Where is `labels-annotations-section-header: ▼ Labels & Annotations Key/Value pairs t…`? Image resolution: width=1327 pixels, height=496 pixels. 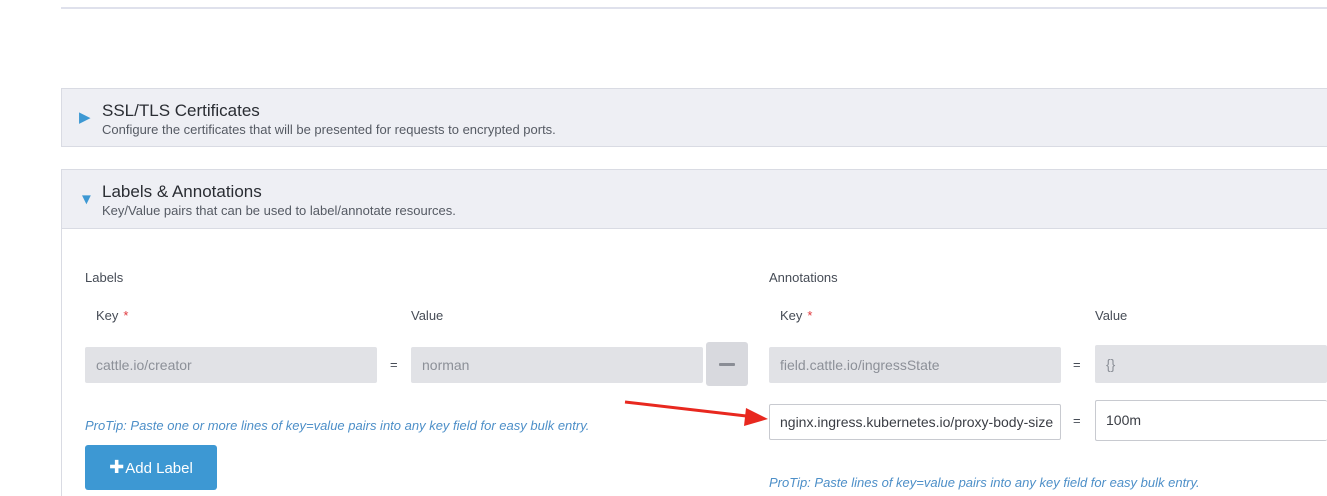 labels-annotations-section-header: ▼ Labels & Annotations Key/Value pairs t… is located at coordinates (694, 199).